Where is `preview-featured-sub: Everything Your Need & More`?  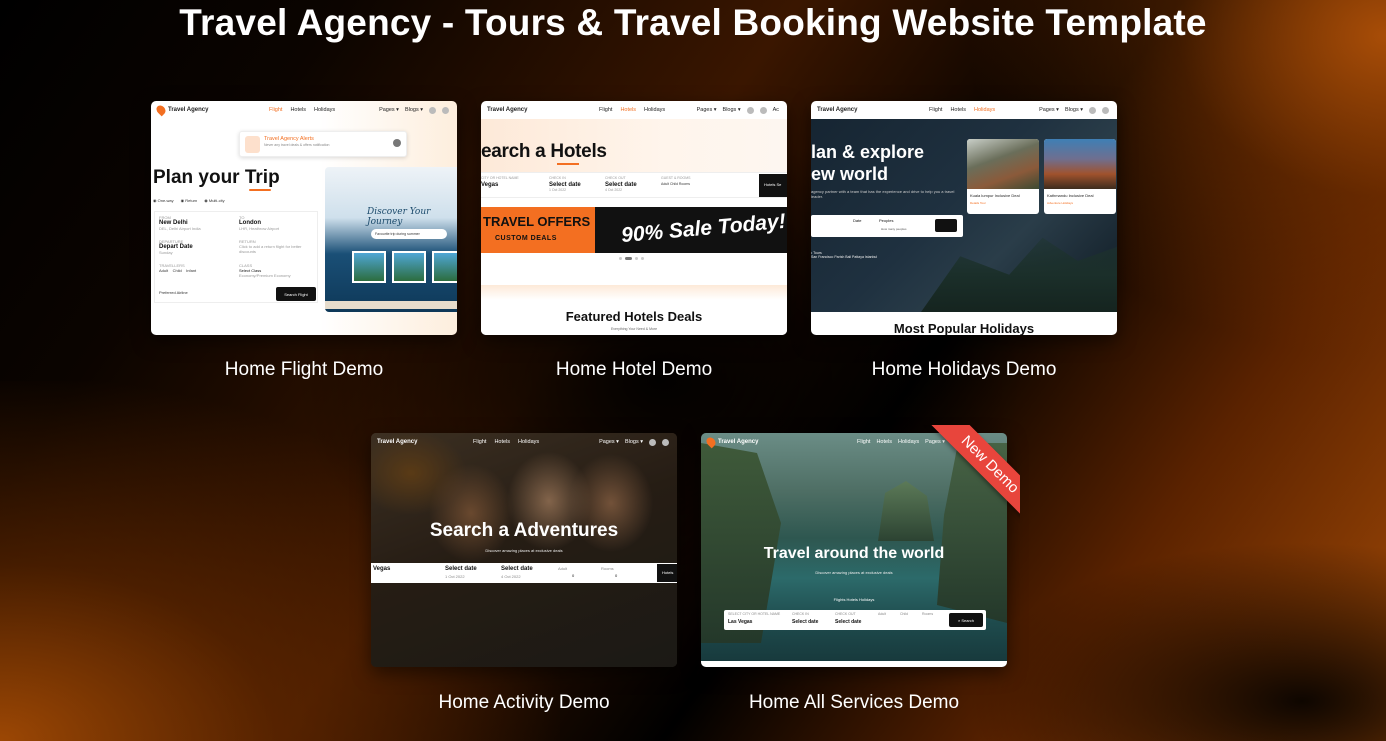 preview-featured-sub: Everything Your Need & More is located at coordinates (634, 329).